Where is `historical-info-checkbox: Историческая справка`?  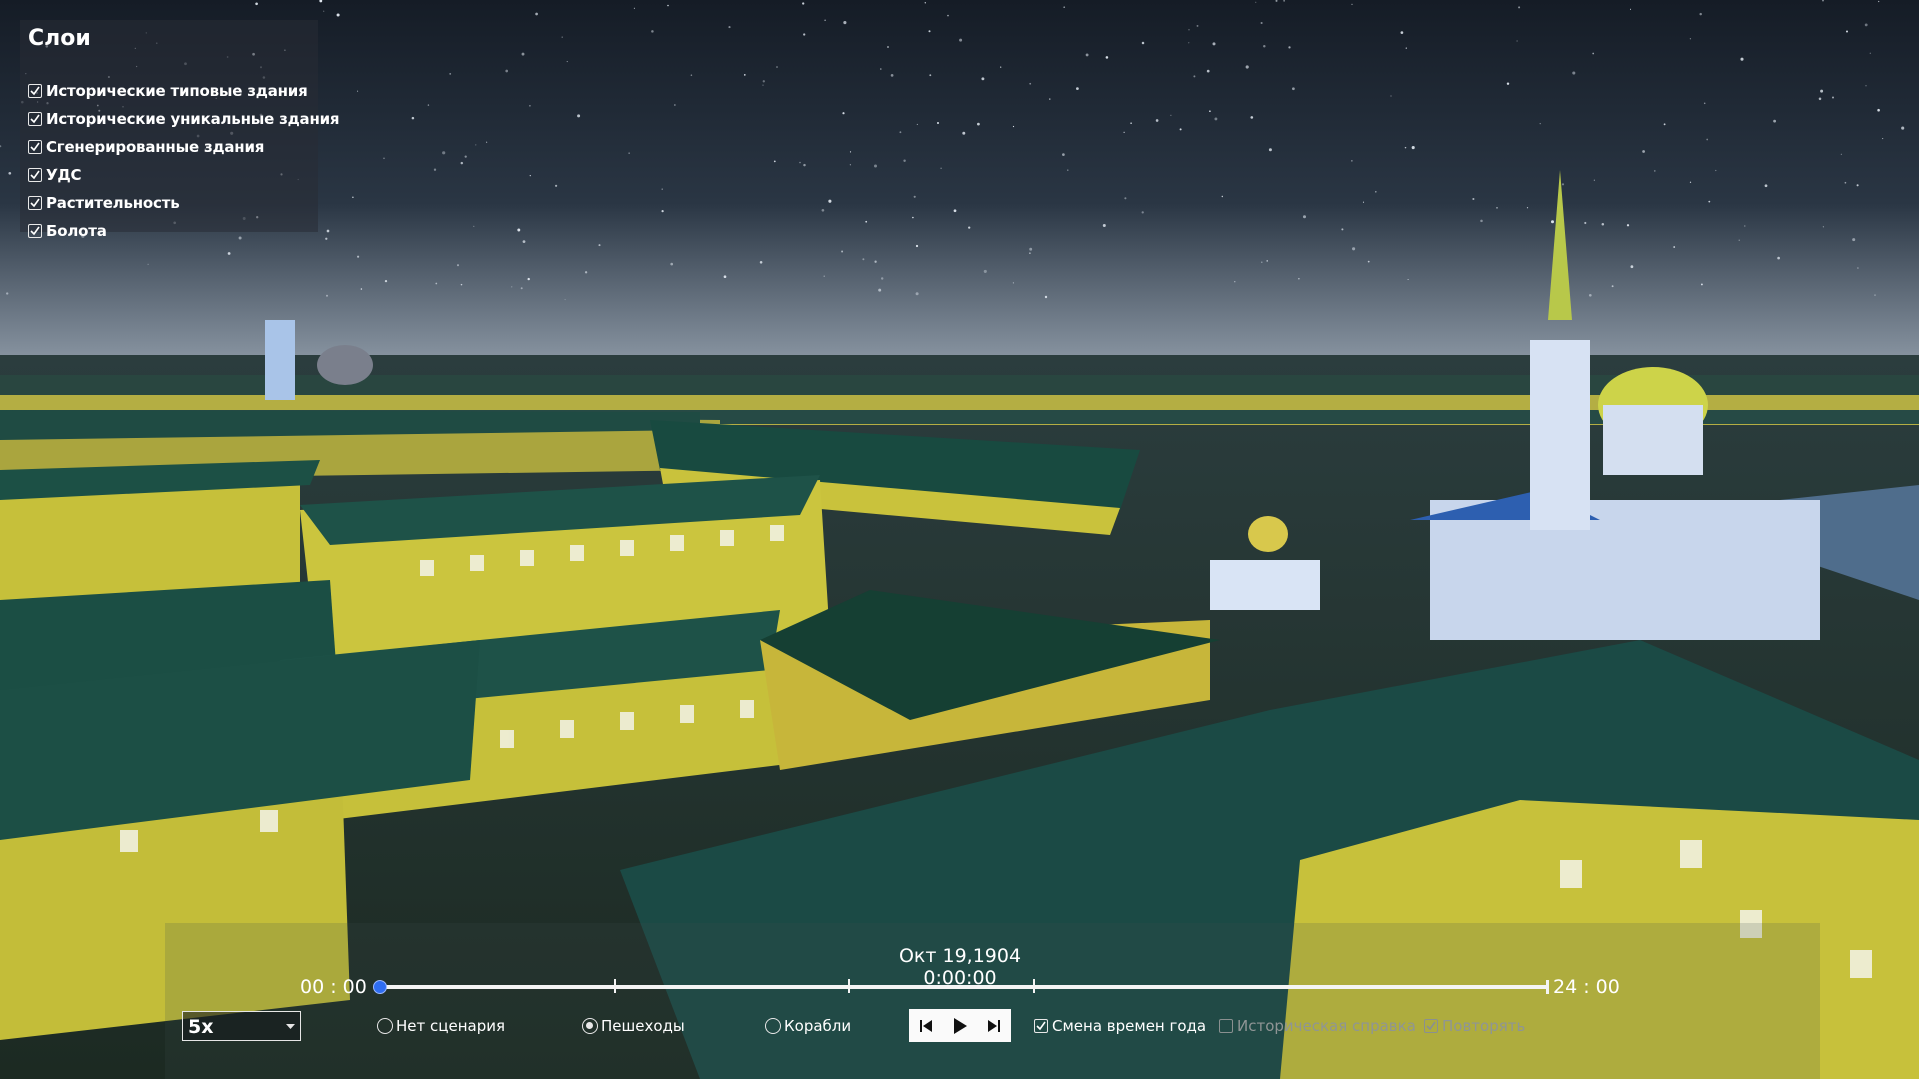 historical-info-checkbox: Историческая справка is located at coordinates (1317, 1026).